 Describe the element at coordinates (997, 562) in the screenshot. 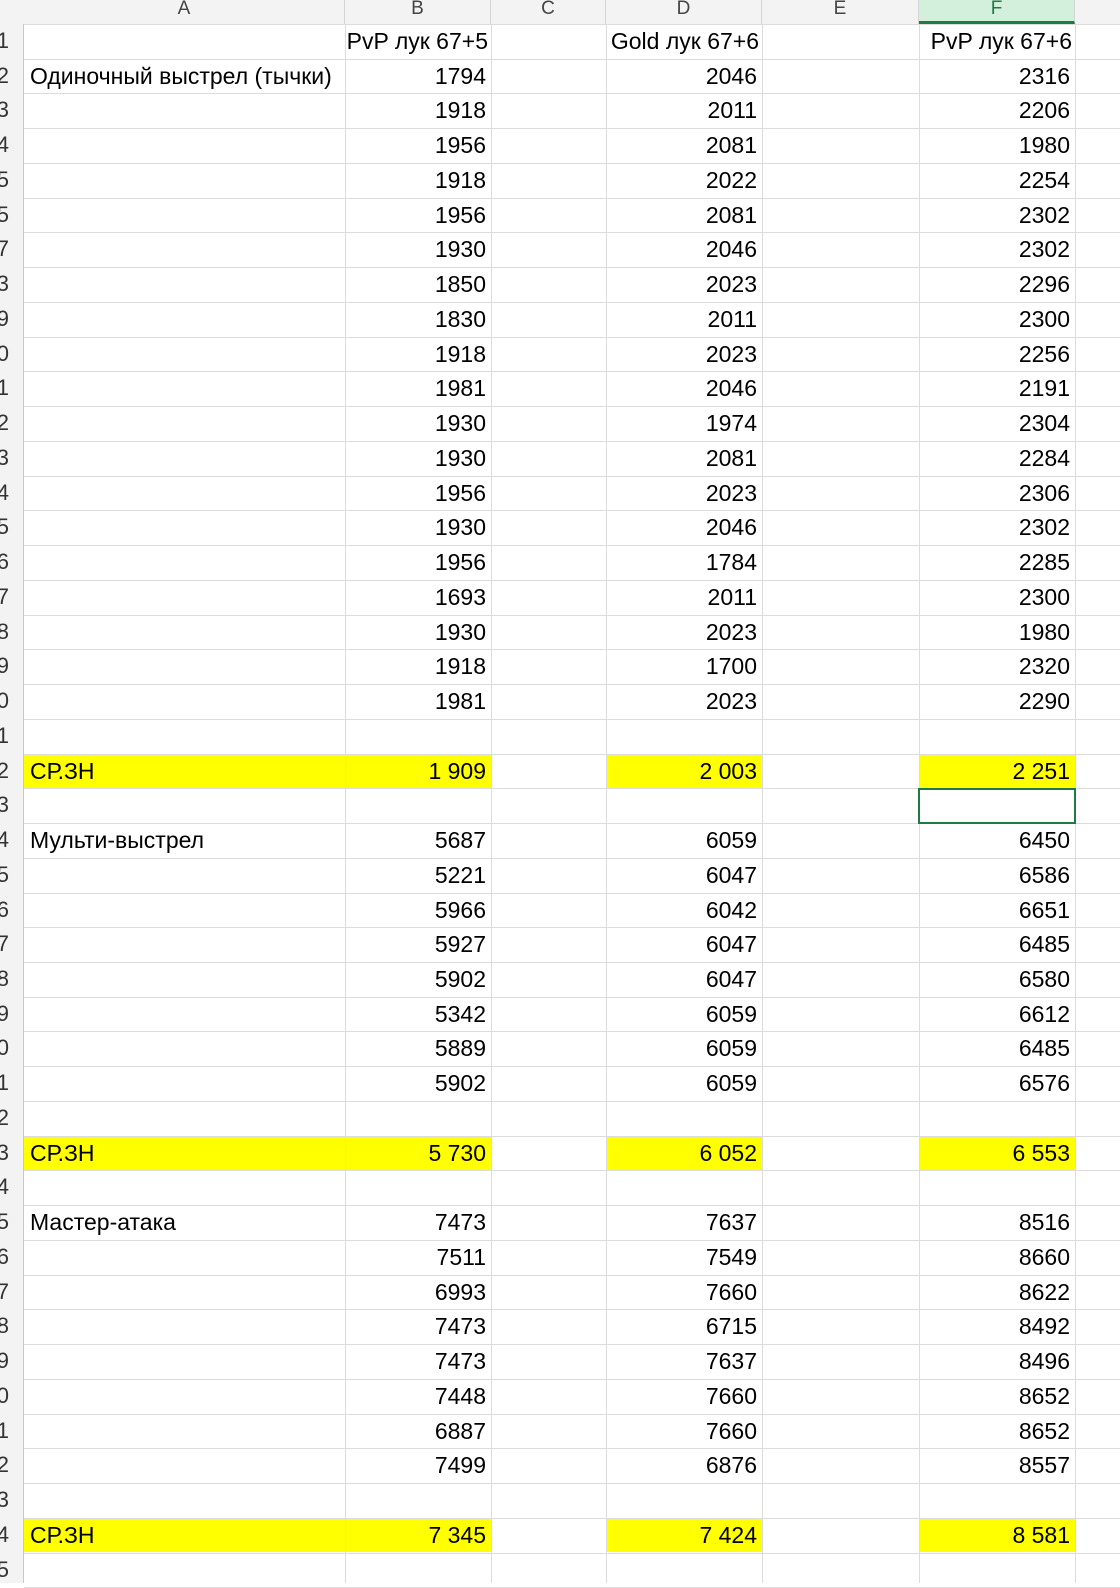

I see `value-cell: 2285` at that location.